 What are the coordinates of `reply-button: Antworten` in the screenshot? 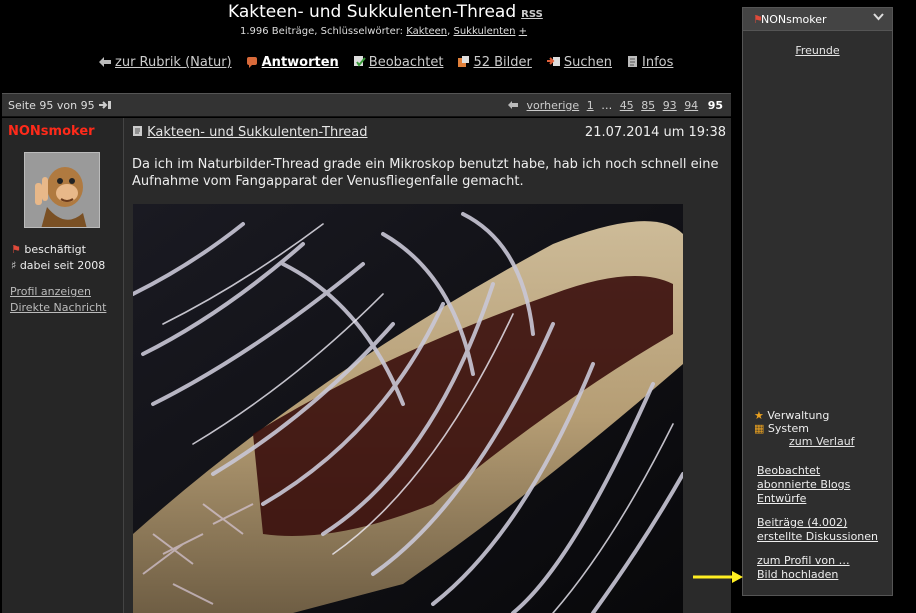 It's located at (292, 62).